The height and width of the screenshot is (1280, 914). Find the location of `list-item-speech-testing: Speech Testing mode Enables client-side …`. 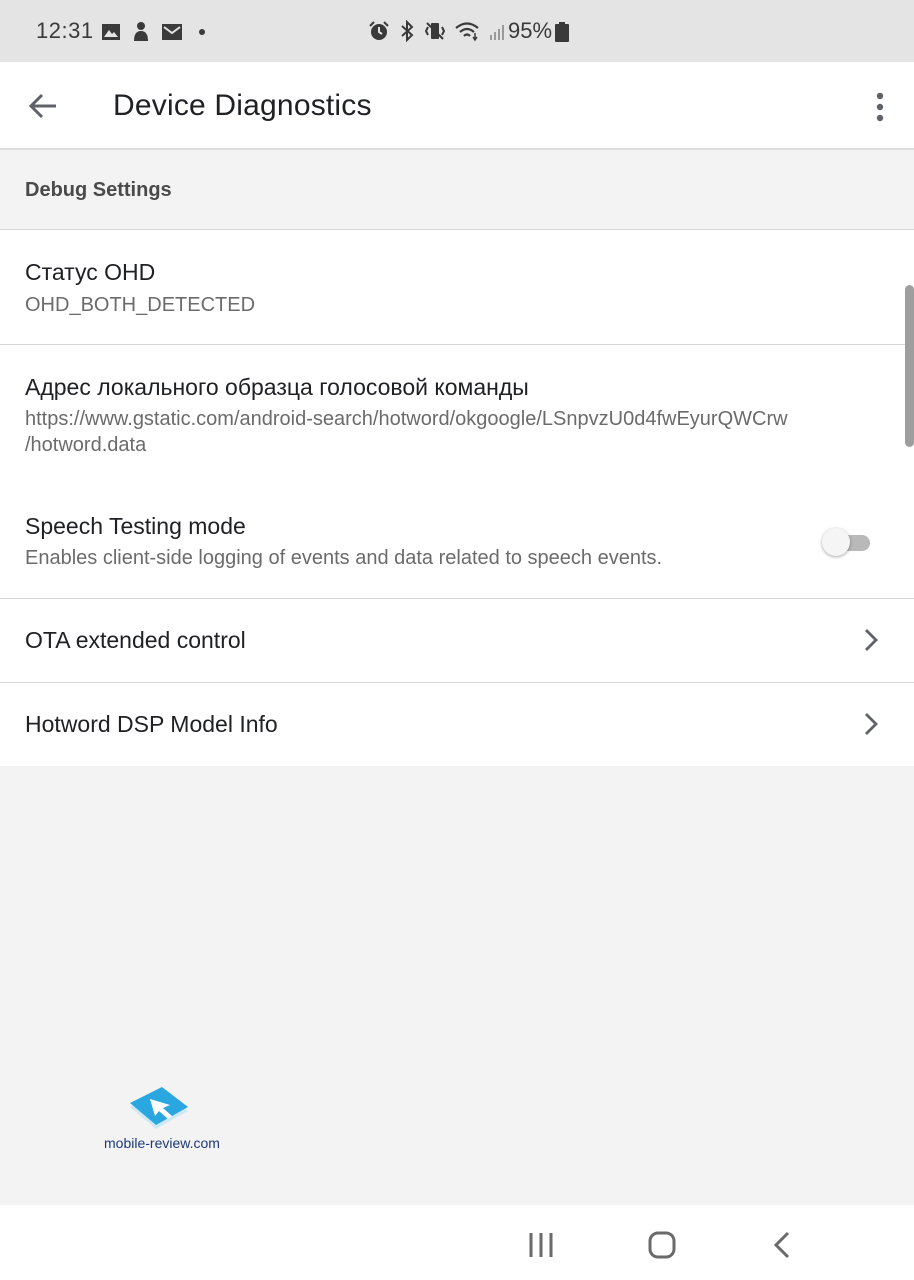

list-item-speech-testing: Speech Testing mode Enables client-side … is located at coordinates (457, 542).